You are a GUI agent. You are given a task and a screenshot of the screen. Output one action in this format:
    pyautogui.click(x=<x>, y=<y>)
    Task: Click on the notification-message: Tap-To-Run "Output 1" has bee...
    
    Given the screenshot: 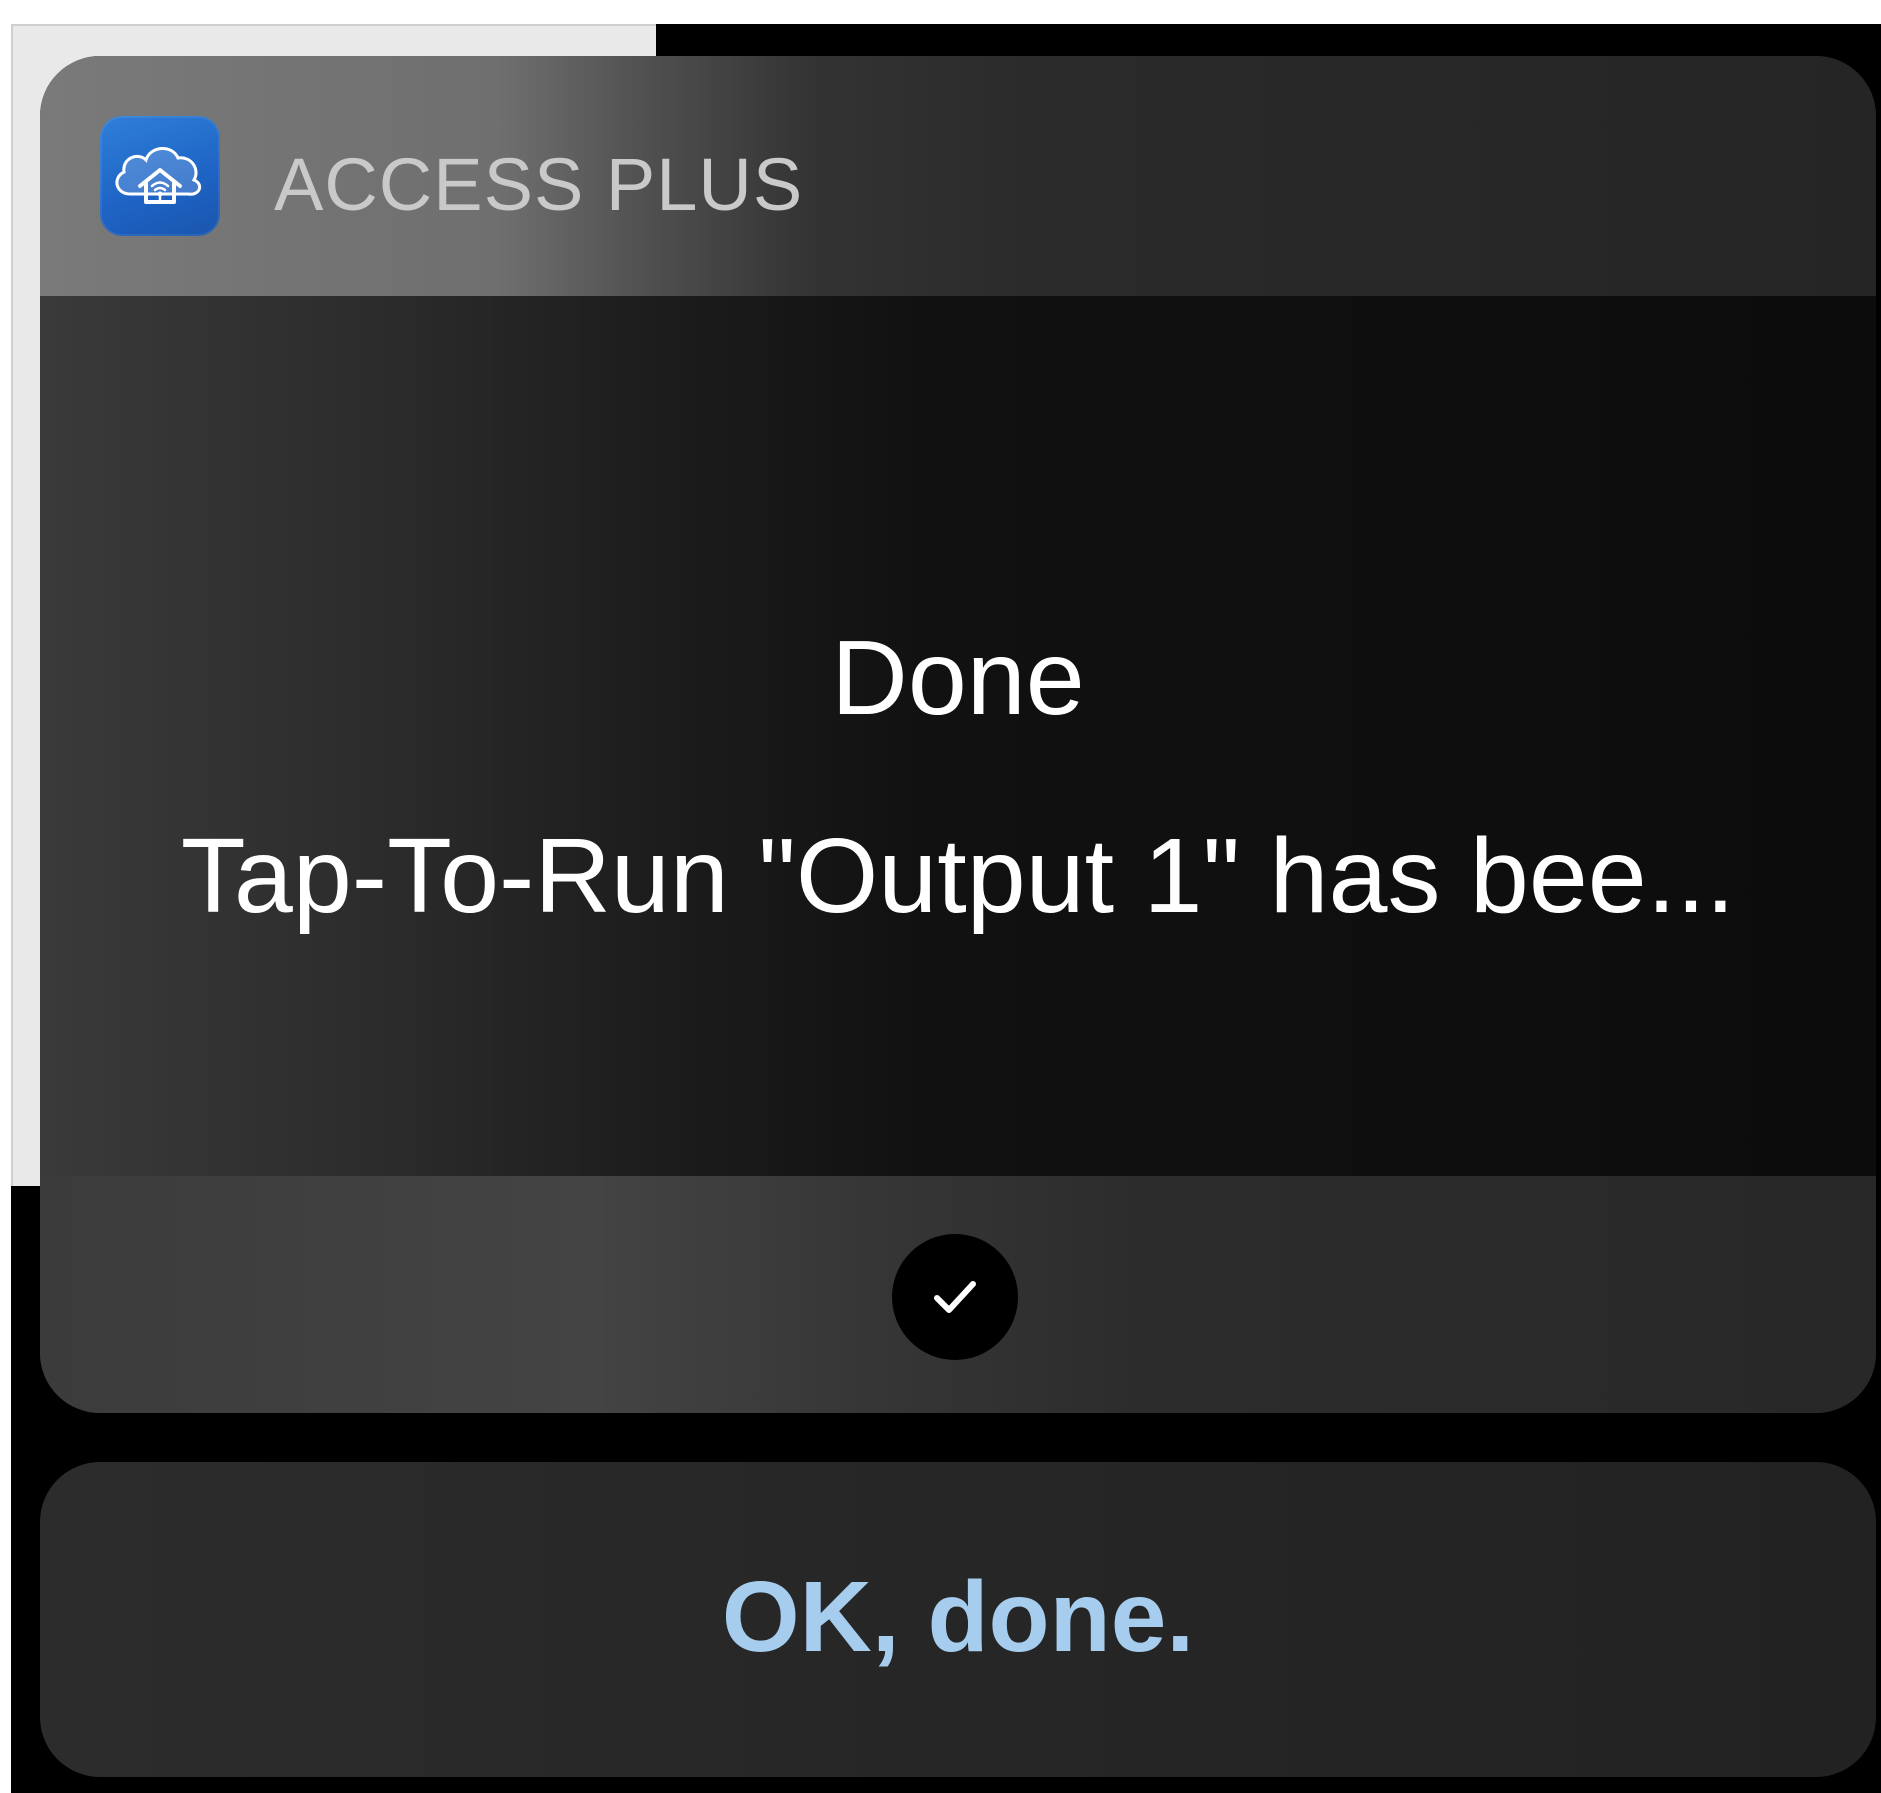 What is the action you would take?
    pyautogui.click(x=958, y=876)
    